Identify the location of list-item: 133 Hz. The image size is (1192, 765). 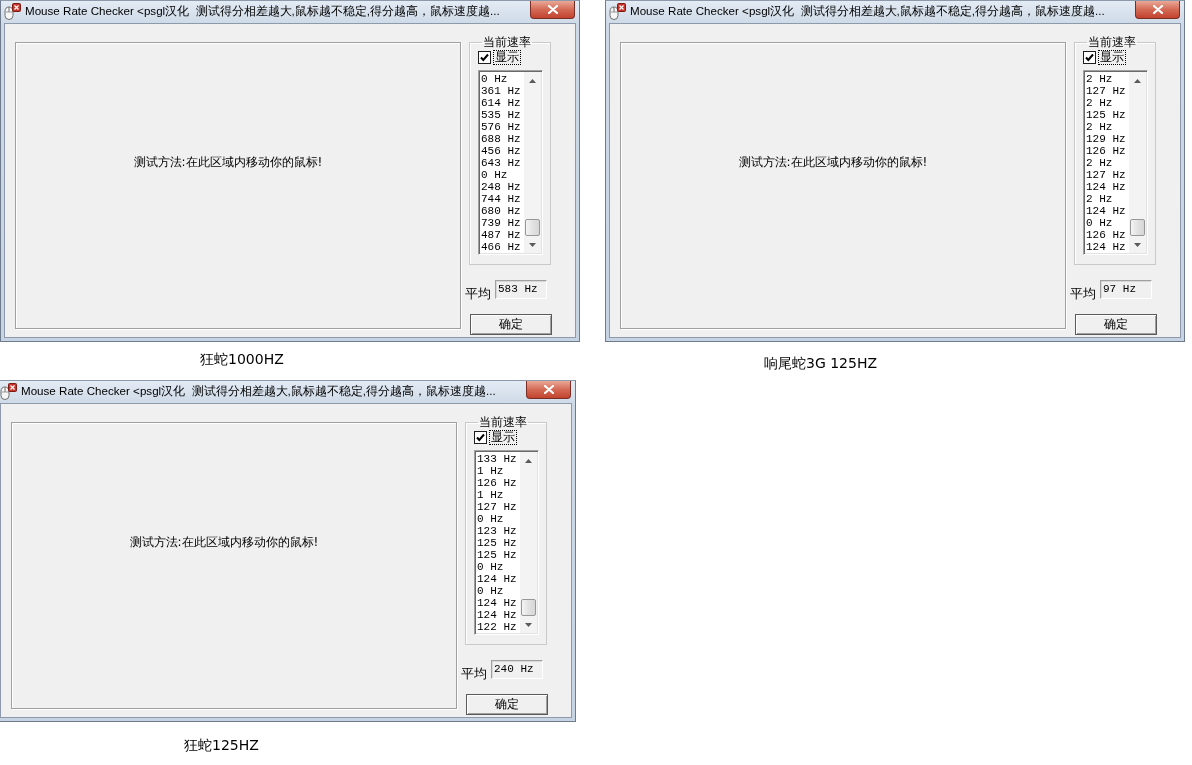
(498, 459).